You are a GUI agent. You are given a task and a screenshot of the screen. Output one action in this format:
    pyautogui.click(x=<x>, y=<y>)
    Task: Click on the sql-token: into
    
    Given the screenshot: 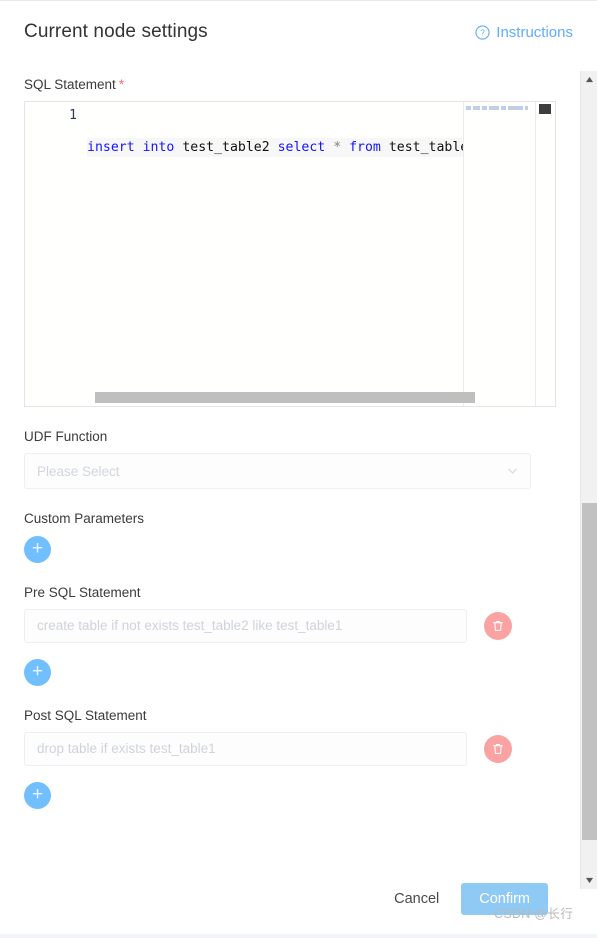 What is the action you would take?
    pyautogui.click(x=158, y=148)
    